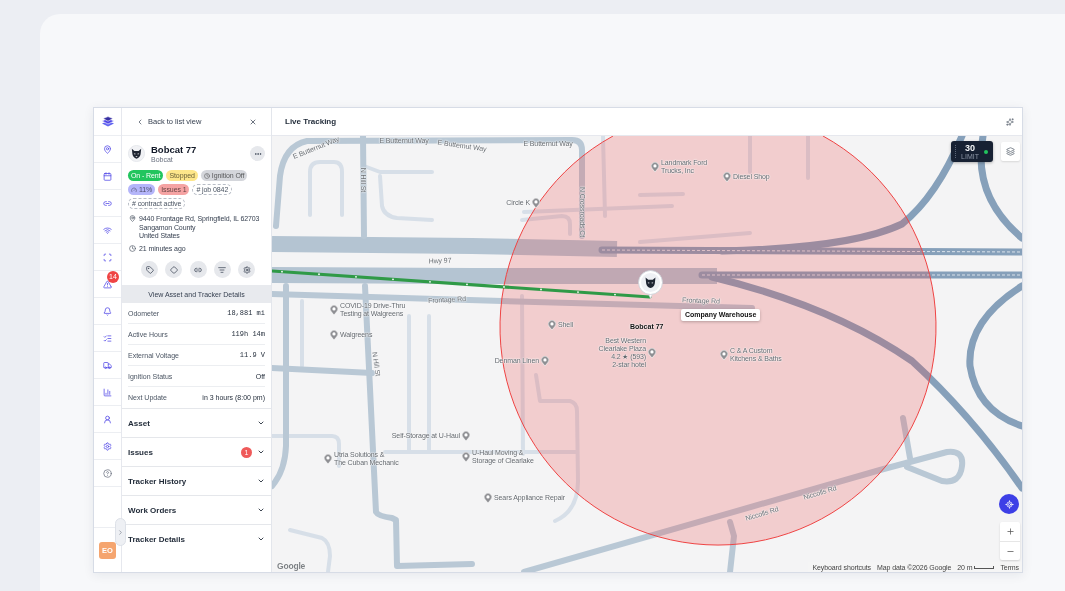  Describe the element at coordinates (136, 153) in the screenshot. I see `cat-head-icon` at that location.